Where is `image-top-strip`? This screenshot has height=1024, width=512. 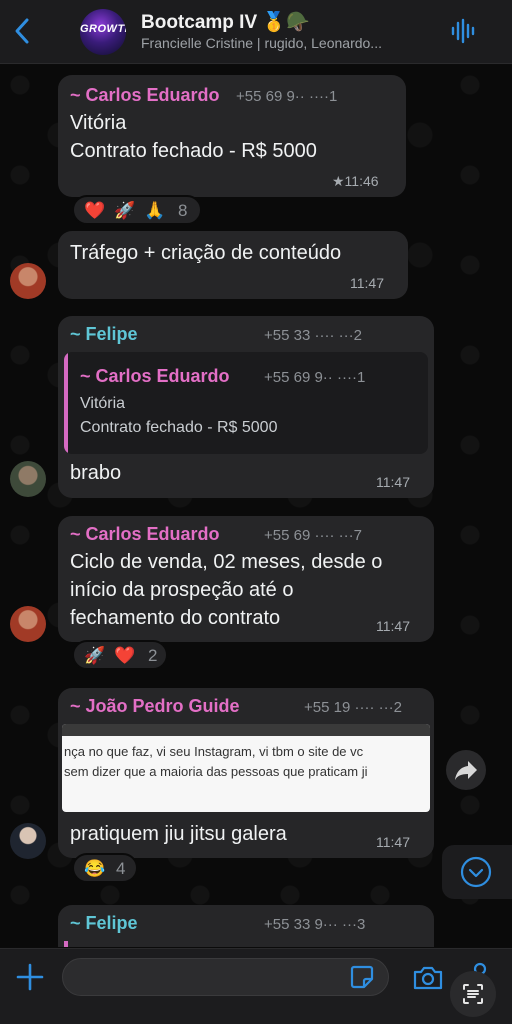 image-top-strip is located at coordinates (246, 730).